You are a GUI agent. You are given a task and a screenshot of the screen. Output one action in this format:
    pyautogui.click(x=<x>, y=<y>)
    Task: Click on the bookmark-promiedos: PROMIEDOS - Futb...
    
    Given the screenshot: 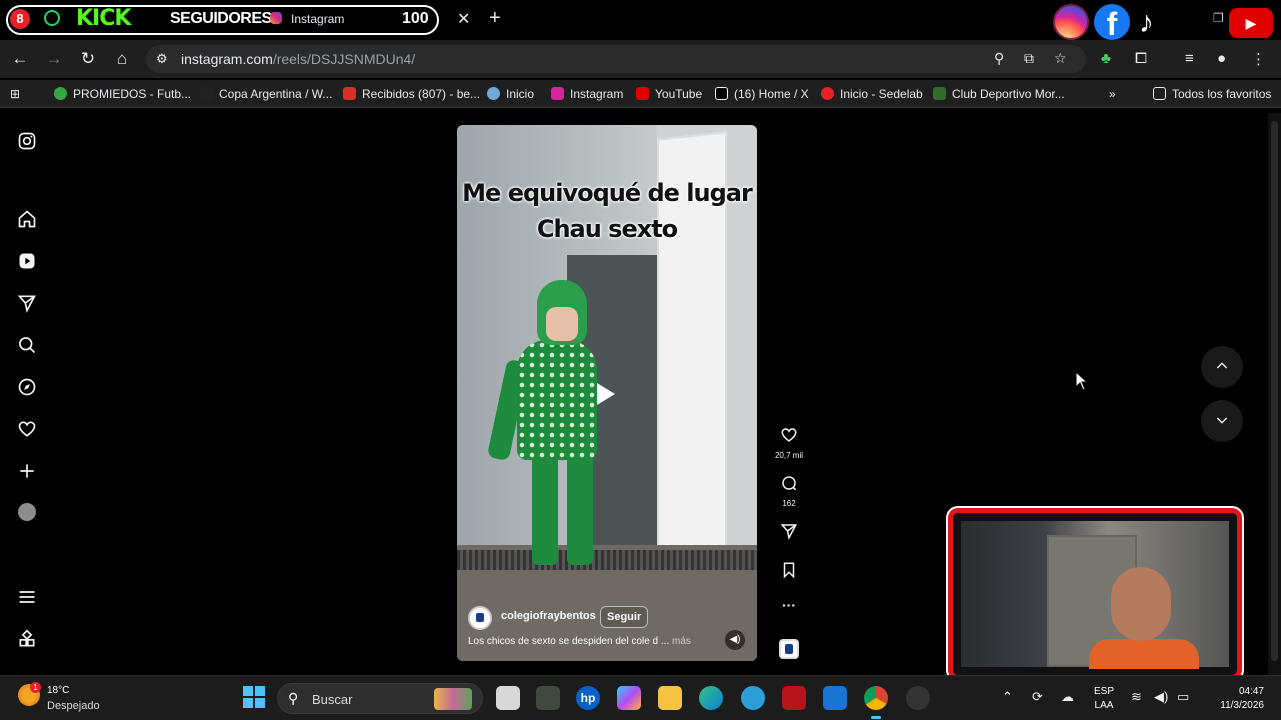 What is the action you would take?
    pyautogui.click(x=122, y=94)
    